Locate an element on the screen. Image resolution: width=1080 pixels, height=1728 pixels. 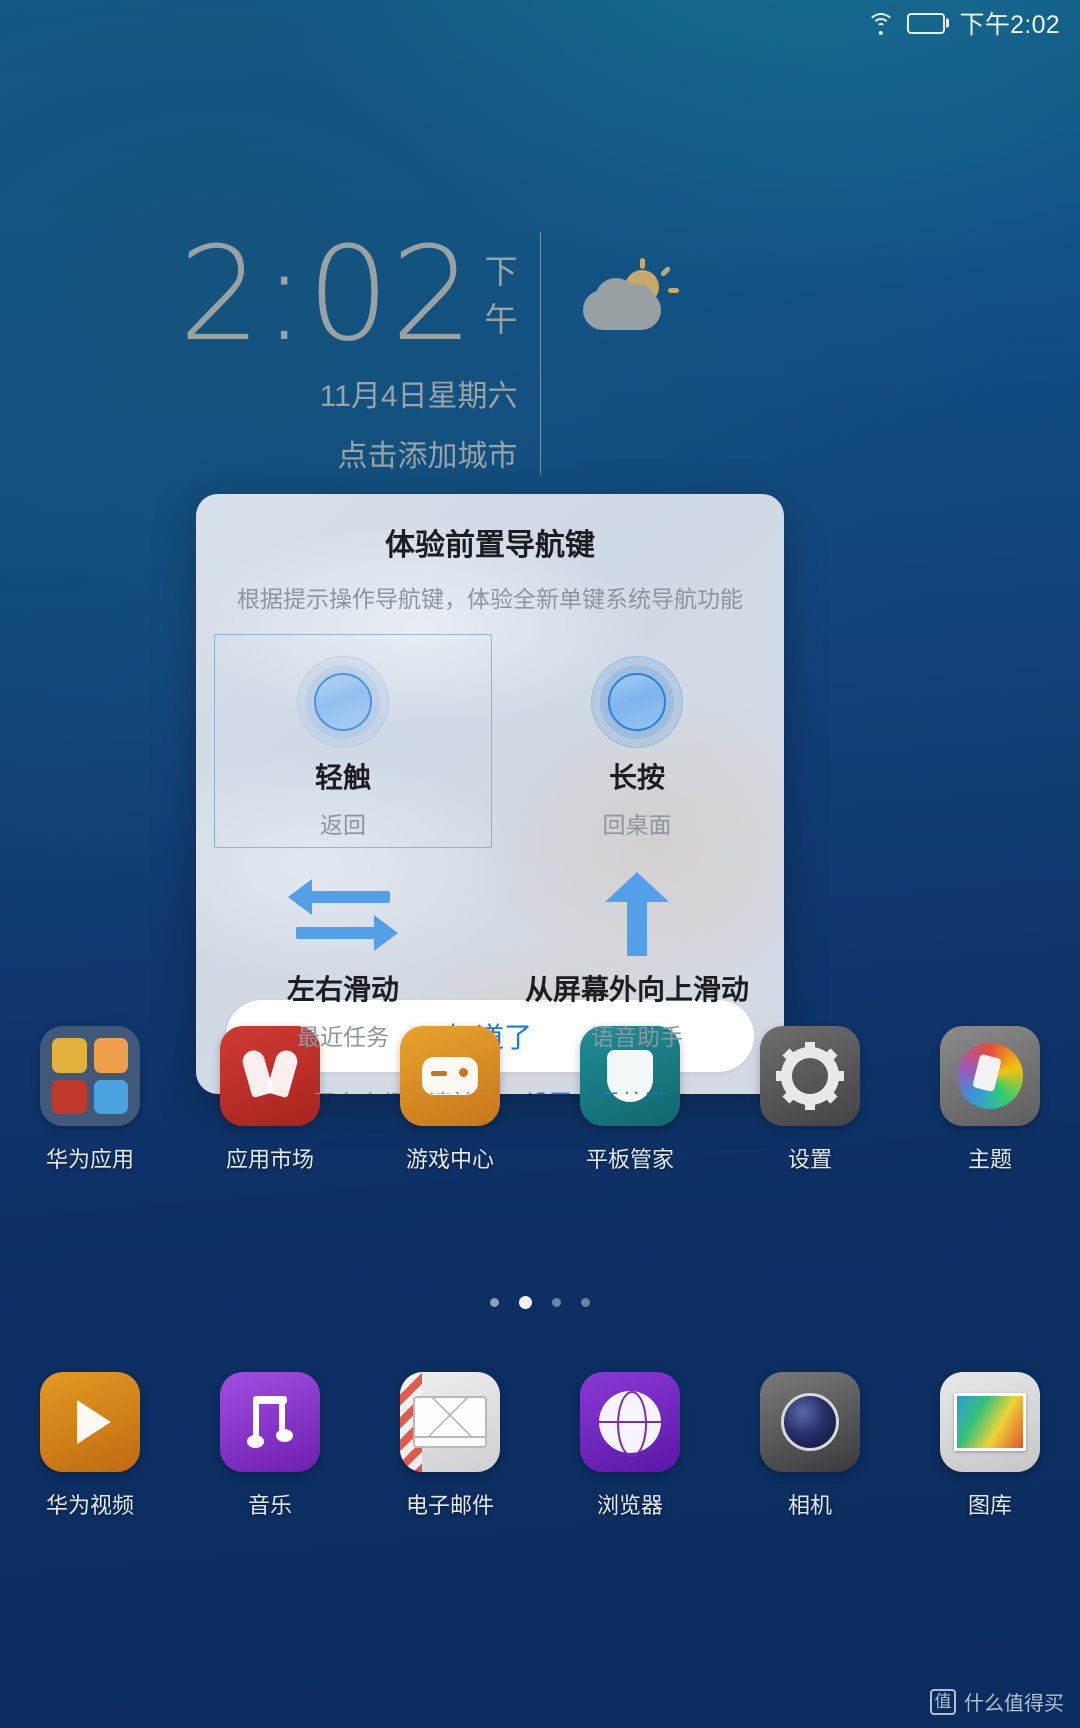
app-item-music: 音乐 is located at coordinates (270, 1446).